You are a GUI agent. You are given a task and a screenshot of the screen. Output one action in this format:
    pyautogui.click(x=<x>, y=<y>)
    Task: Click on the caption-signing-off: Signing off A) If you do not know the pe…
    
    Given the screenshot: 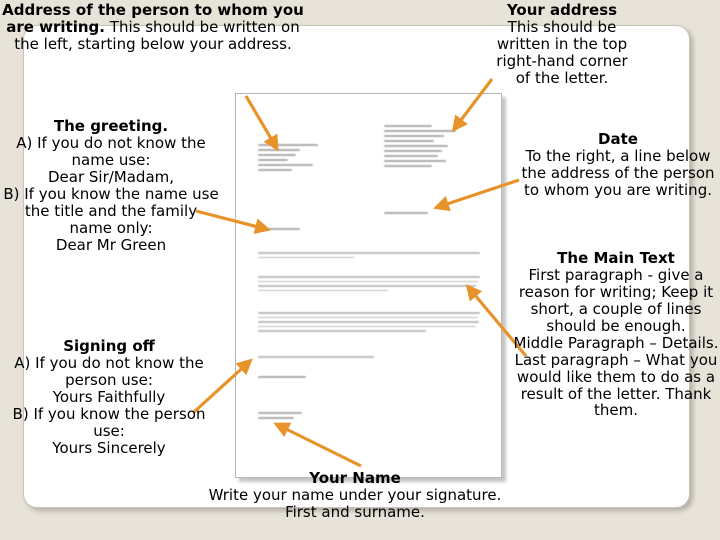 What is the action you would take?
    pyautogui.click(x=109, y=397)
    